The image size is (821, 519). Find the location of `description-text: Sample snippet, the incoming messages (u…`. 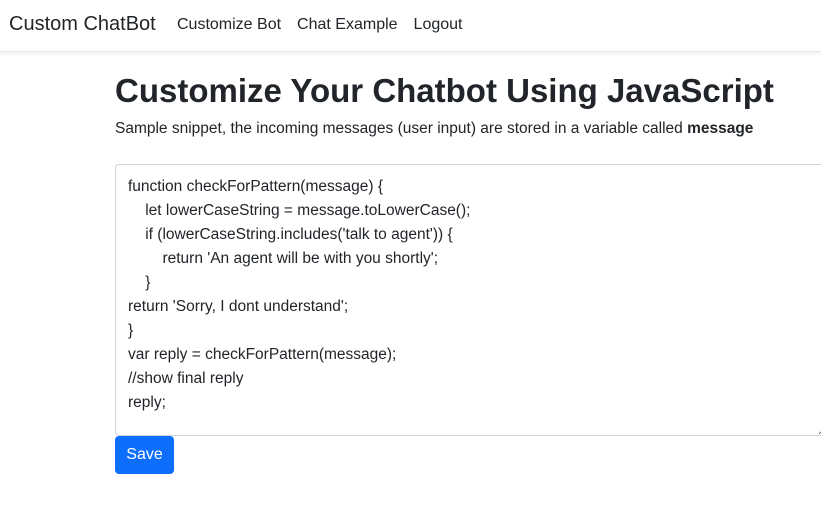

description-text: Sample snippet, the incoming messages (u… is located at coordinates (401, 128).